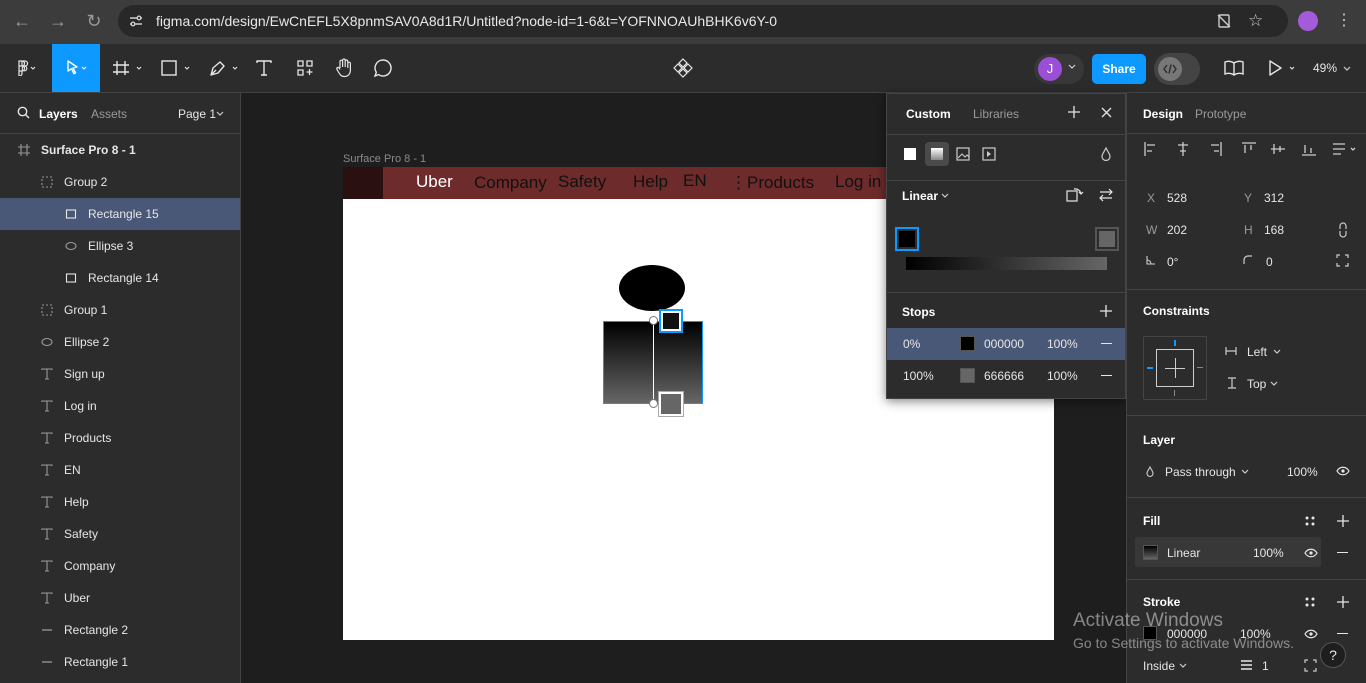 The width and height of the screenshot is (1366, 683). What do you see at coordinates (653, 320) in the screenshot?
I see `gradient-start-handle` at bounding box center [653, 320].